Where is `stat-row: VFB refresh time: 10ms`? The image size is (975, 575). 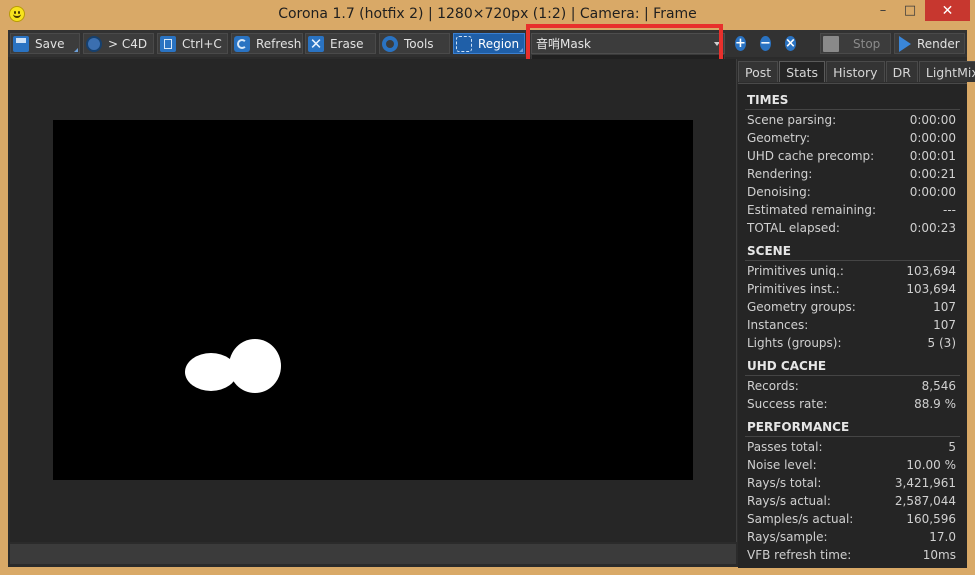
stat-row: VFB refresh time: 10ms is located at coordinates (851, 557).